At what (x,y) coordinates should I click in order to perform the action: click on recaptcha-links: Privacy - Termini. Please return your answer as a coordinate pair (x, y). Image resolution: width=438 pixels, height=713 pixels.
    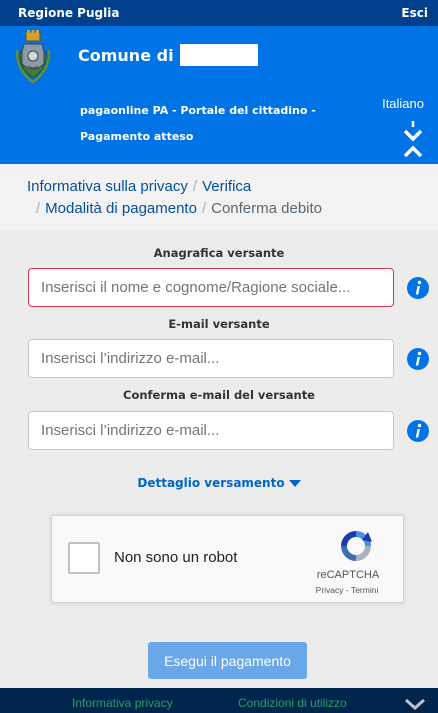
    Looking at the image, I should click on (347, 590).